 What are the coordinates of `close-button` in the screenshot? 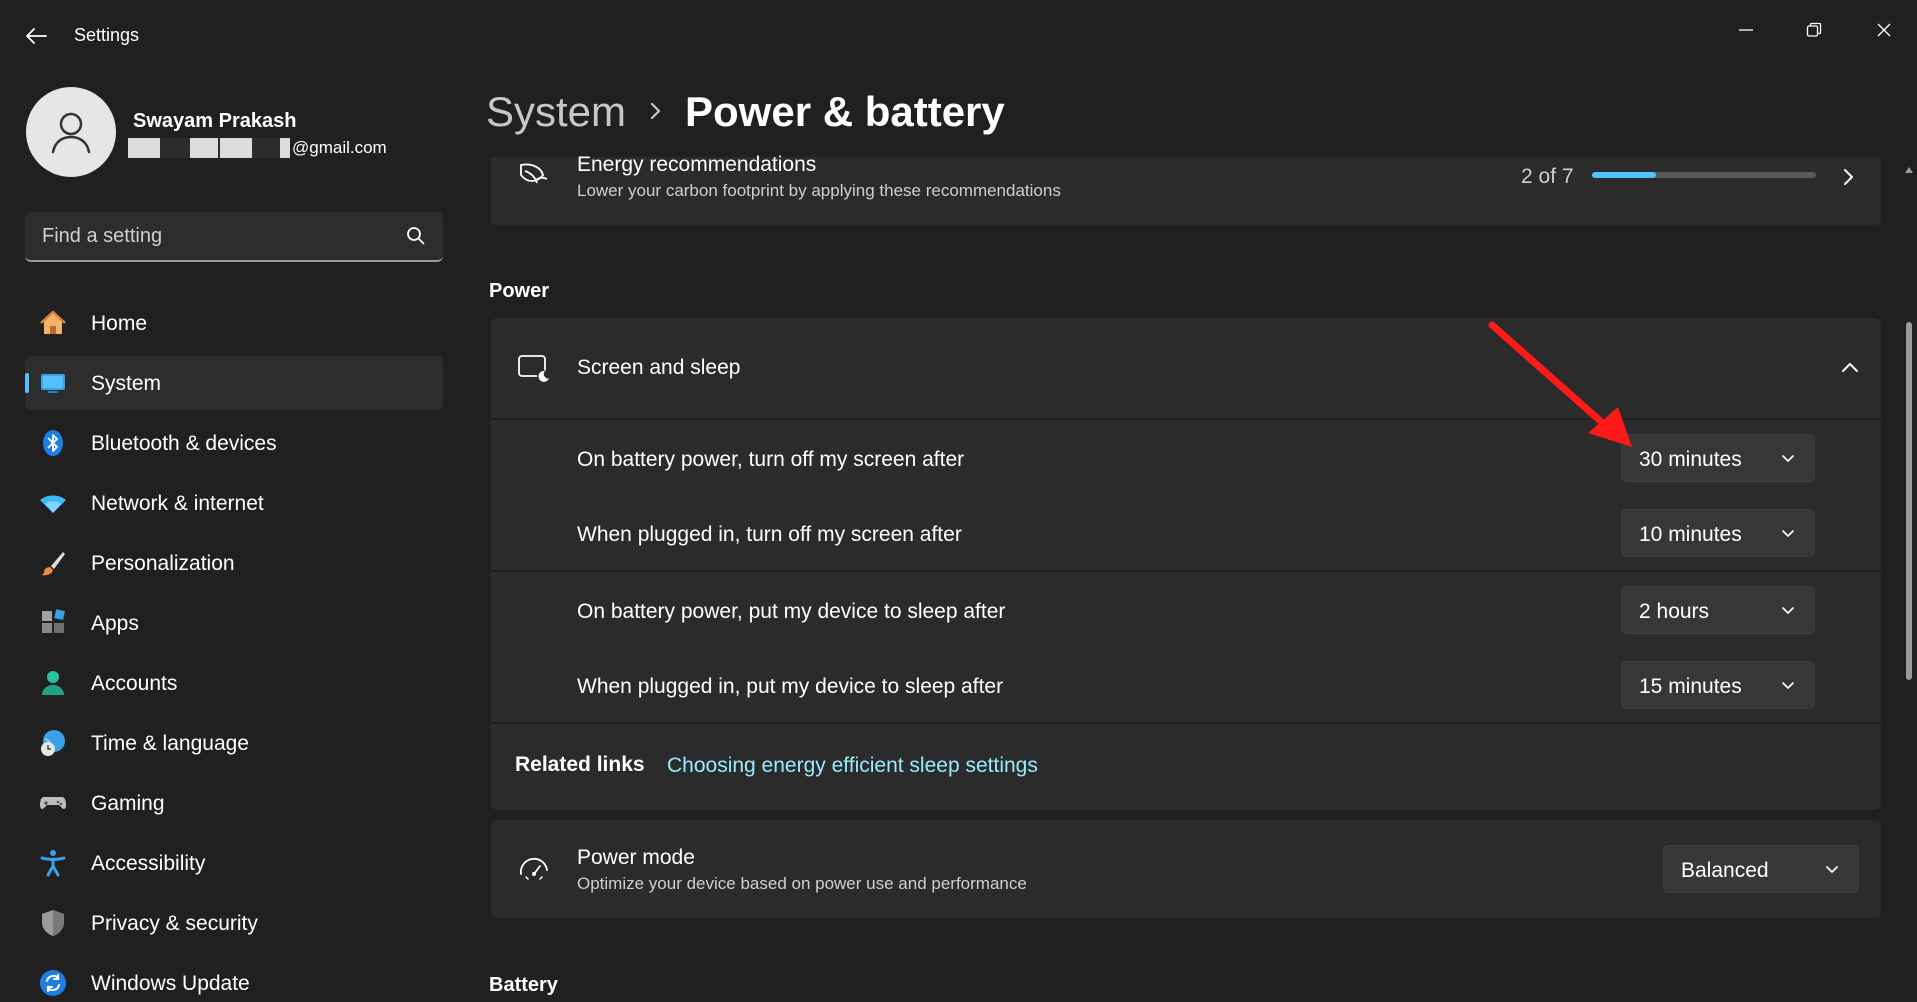 It's located at (1884, 30).